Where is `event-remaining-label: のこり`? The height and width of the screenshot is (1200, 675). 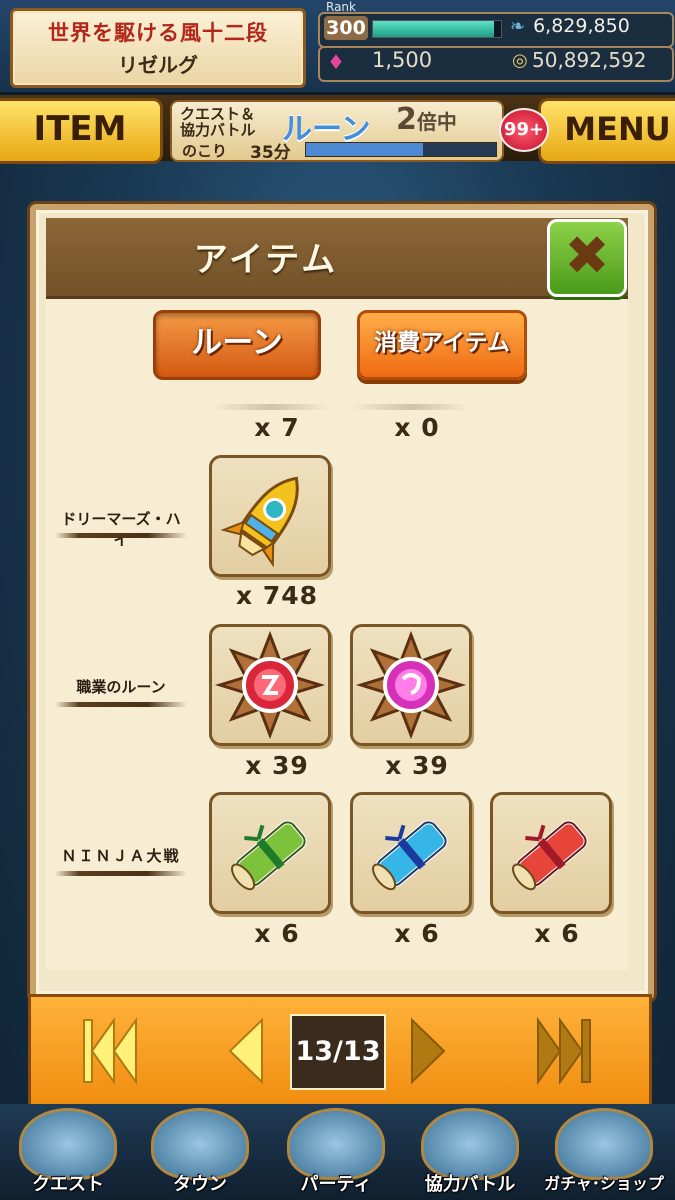 event-remaining-label: のこり is located at coordinates (205, 151).